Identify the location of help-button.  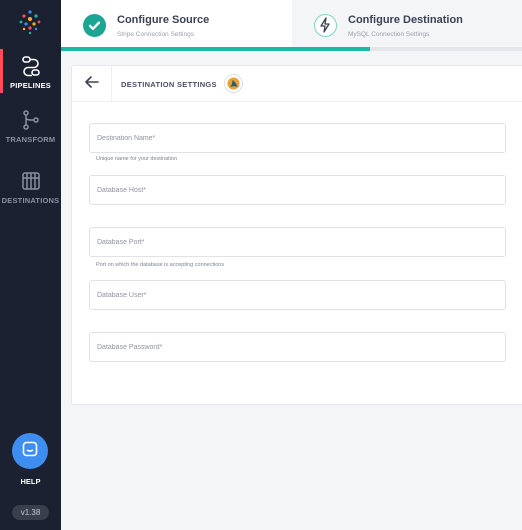
(30, 451).